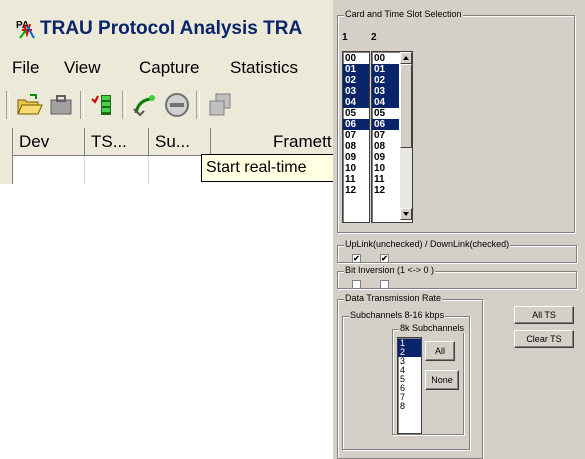  What do you see at coordinates (171, 28) in the screenshot?
I see `app-title: TRAU Protocol Analysis TRA` at bounding box center [171, 28].